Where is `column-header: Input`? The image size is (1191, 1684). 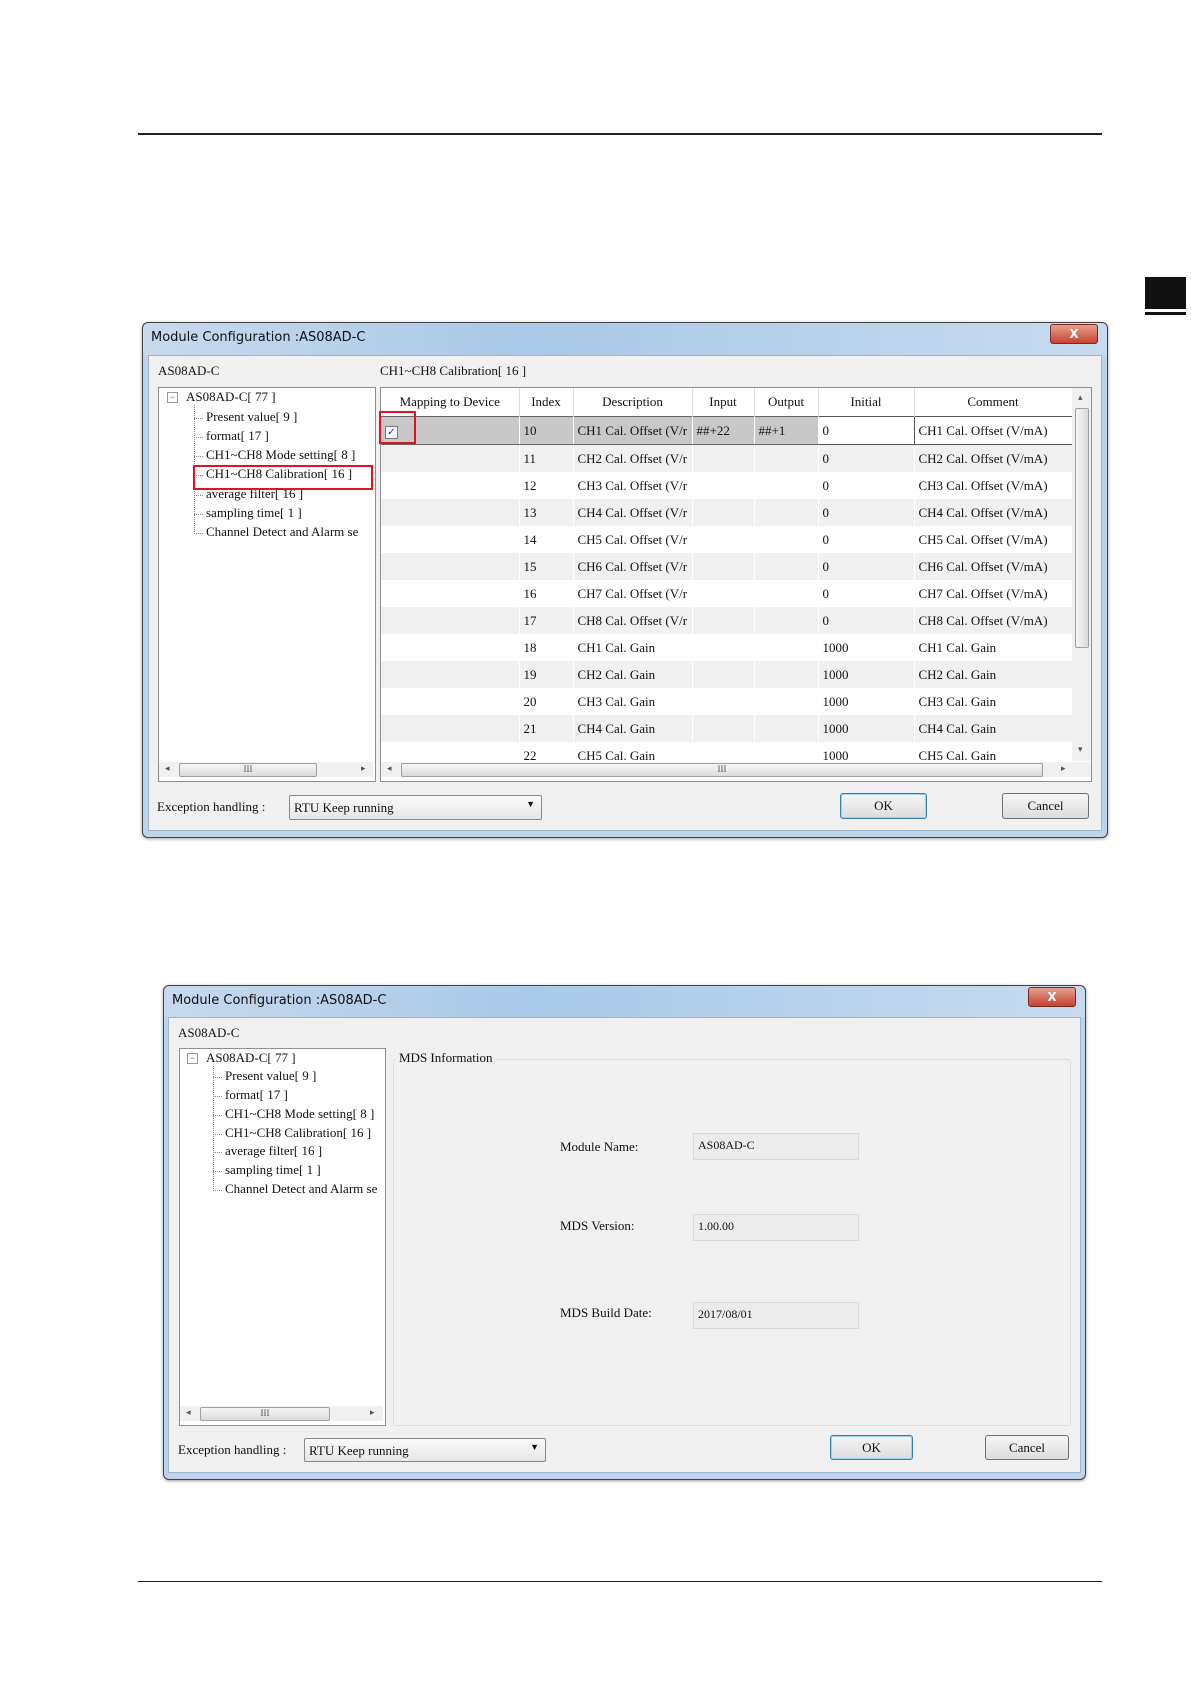 column-header: Input is located at coordinates (723, 402).